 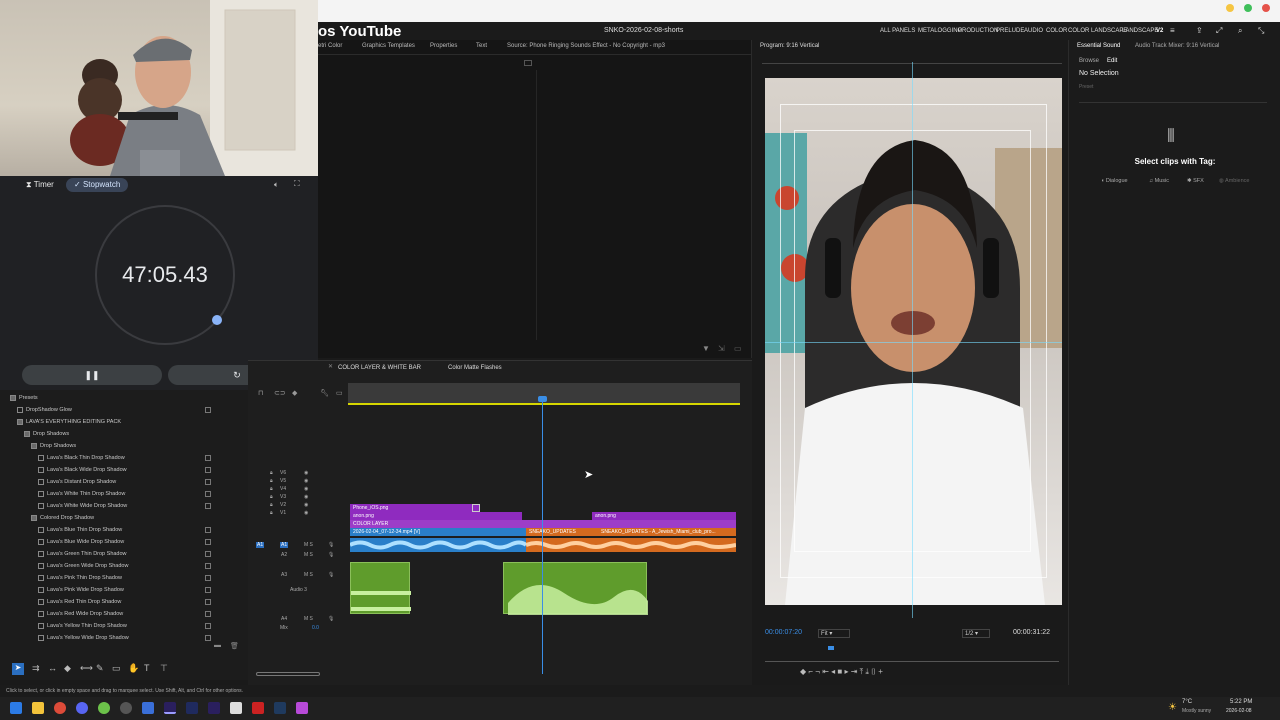 I want to click on windows-start-icon, so click(x=16, y=708).